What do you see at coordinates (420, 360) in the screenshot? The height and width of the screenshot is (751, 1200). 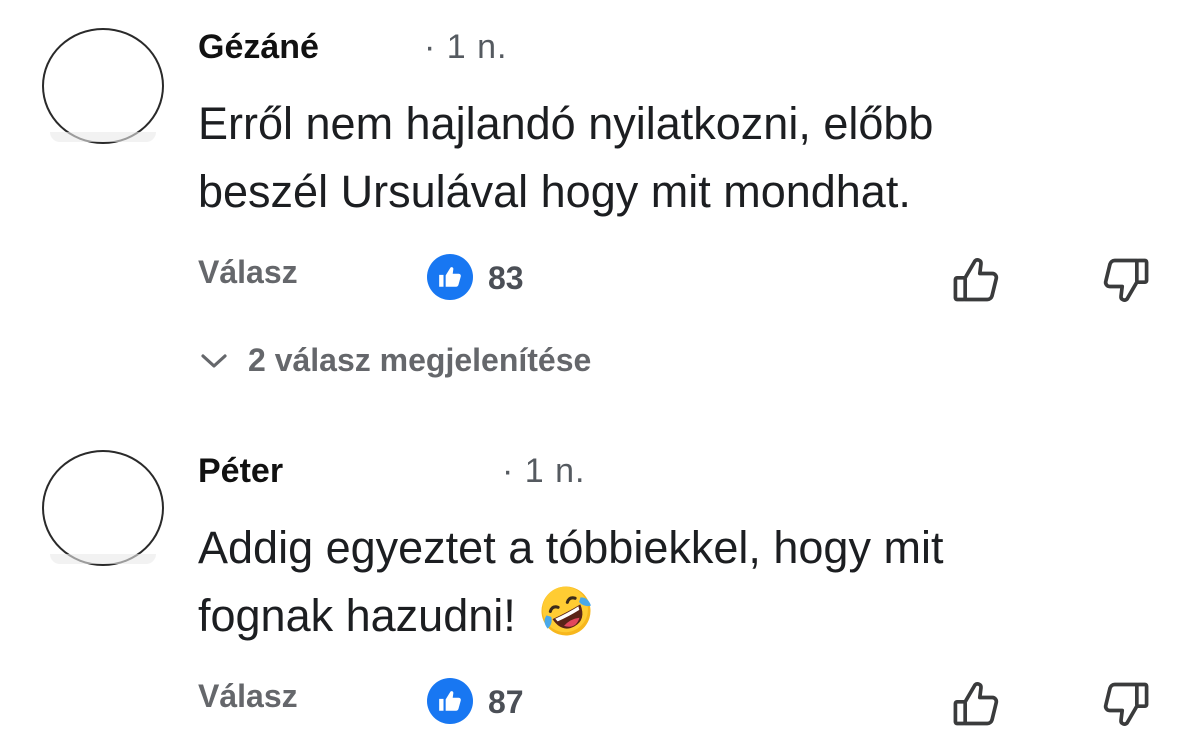 I see `show-replies-label: 2 válasz megjelenítése` at bounding box center [420, 360].